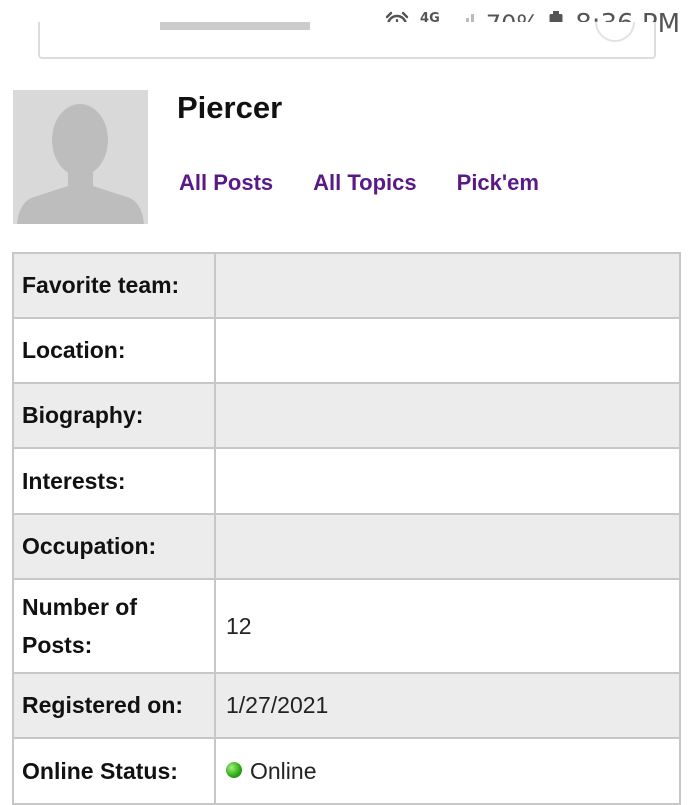 The image size is (692, 805). Describe the element at coordinates (114, 481) in the screenshot. I see `interests-label: Interests:` at that location.